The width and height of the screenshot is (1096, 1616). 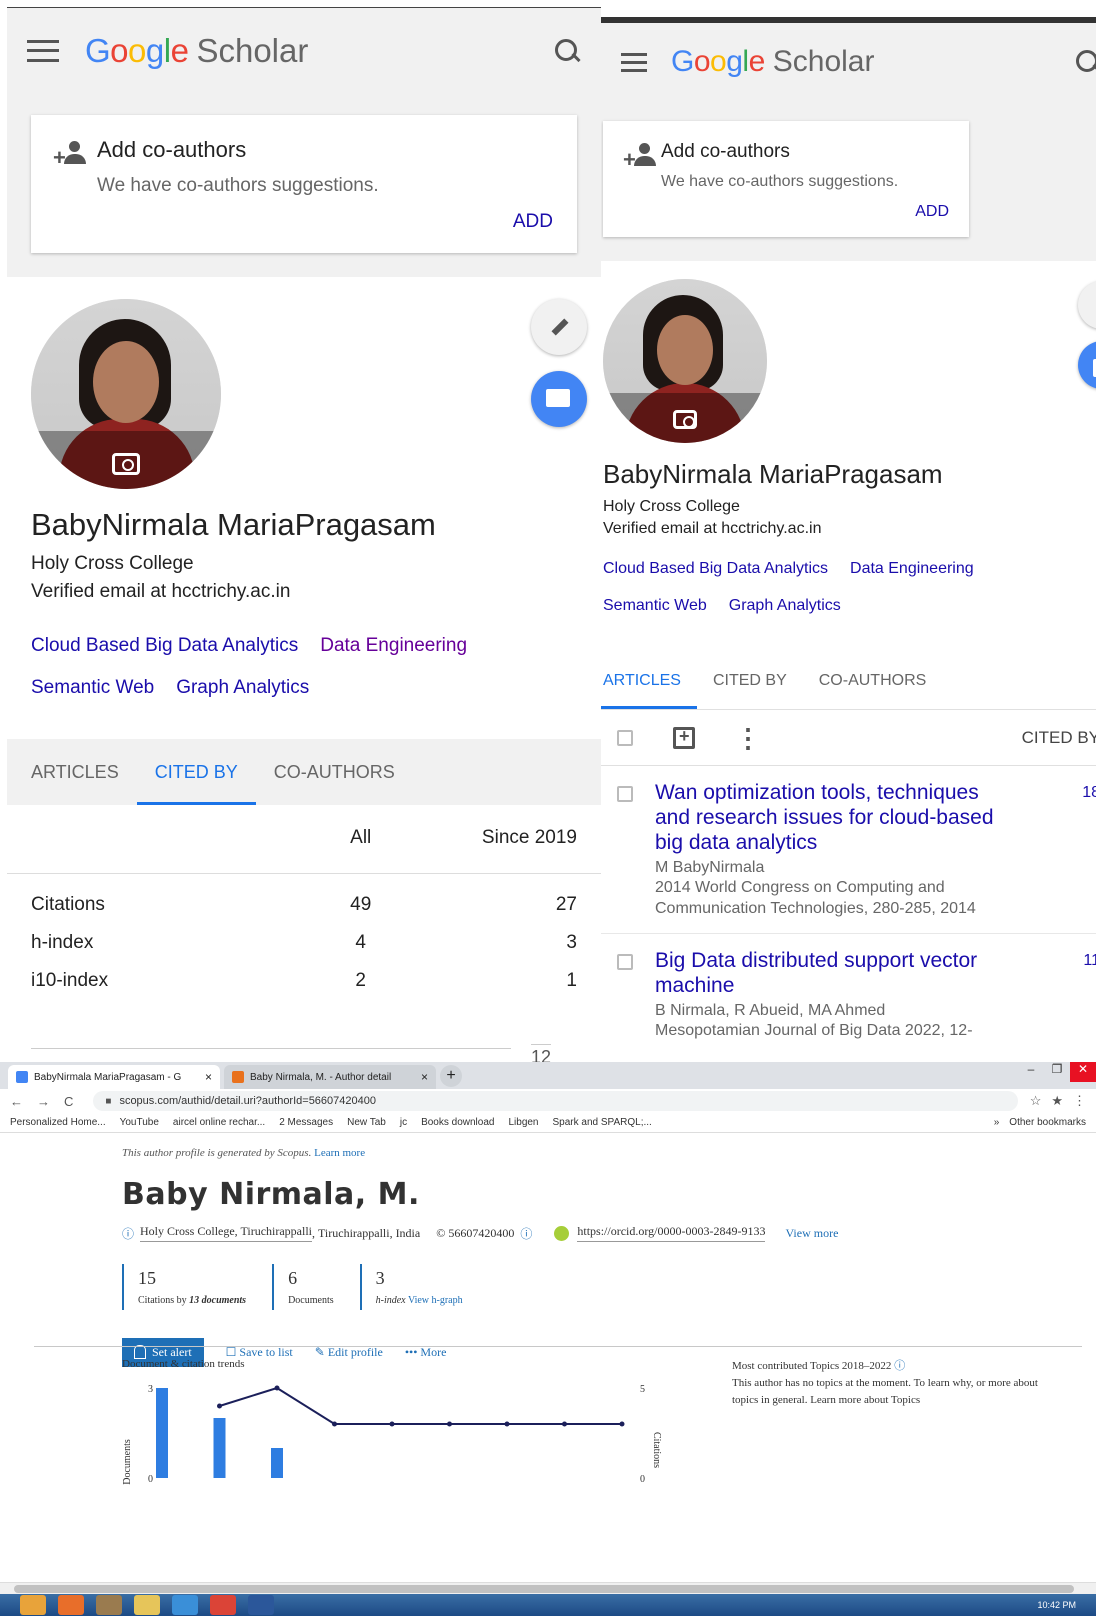 What do you see at coordinates (43, 1101) in the screenshot?
I see `forward-icon: →` at bounding box center [43, 1101].